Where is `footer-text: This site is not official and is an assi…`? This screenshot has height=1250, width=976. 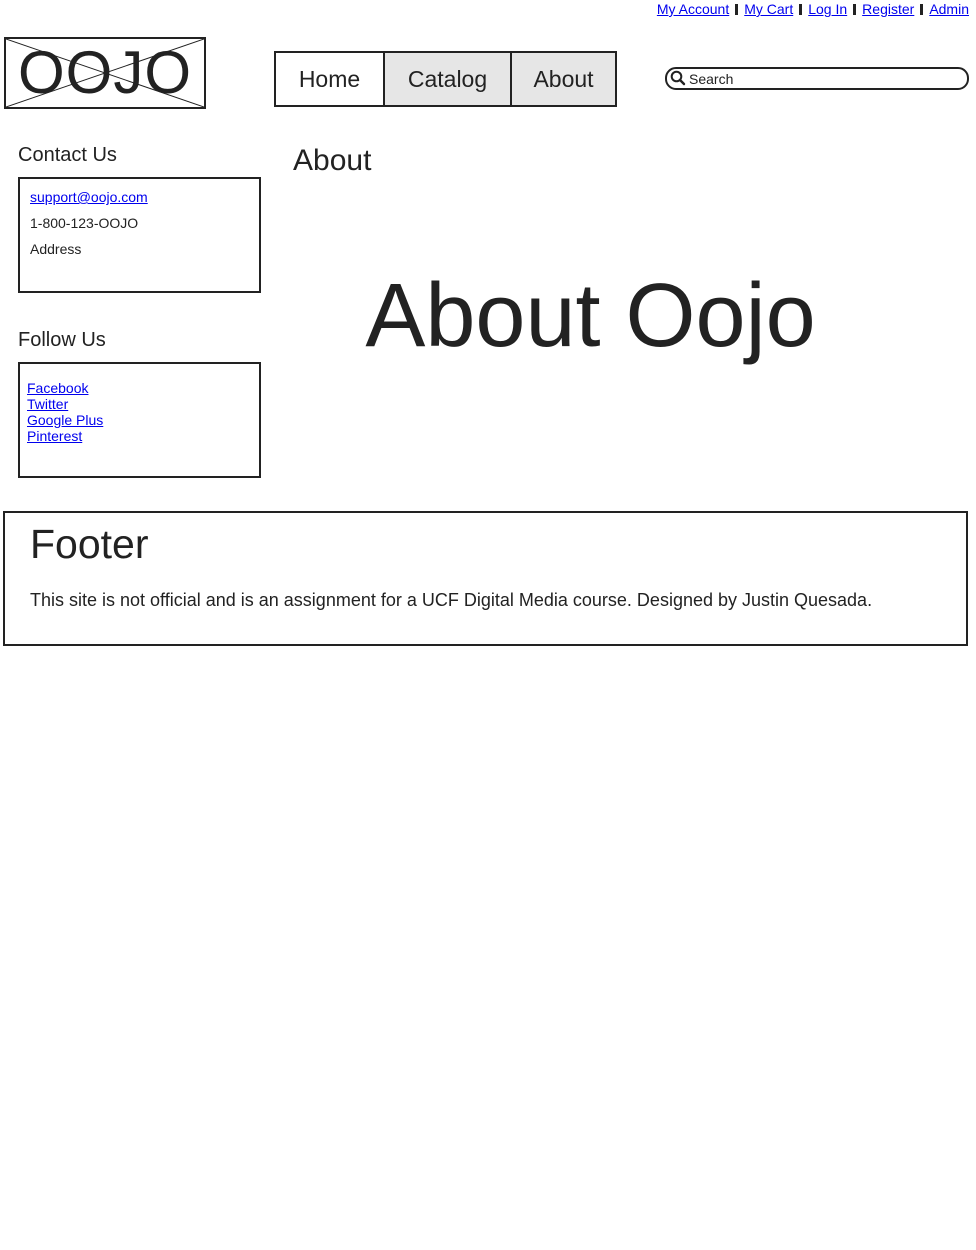 footer-text: This site is not official and is an assi… is located at coordinates (451, 600).